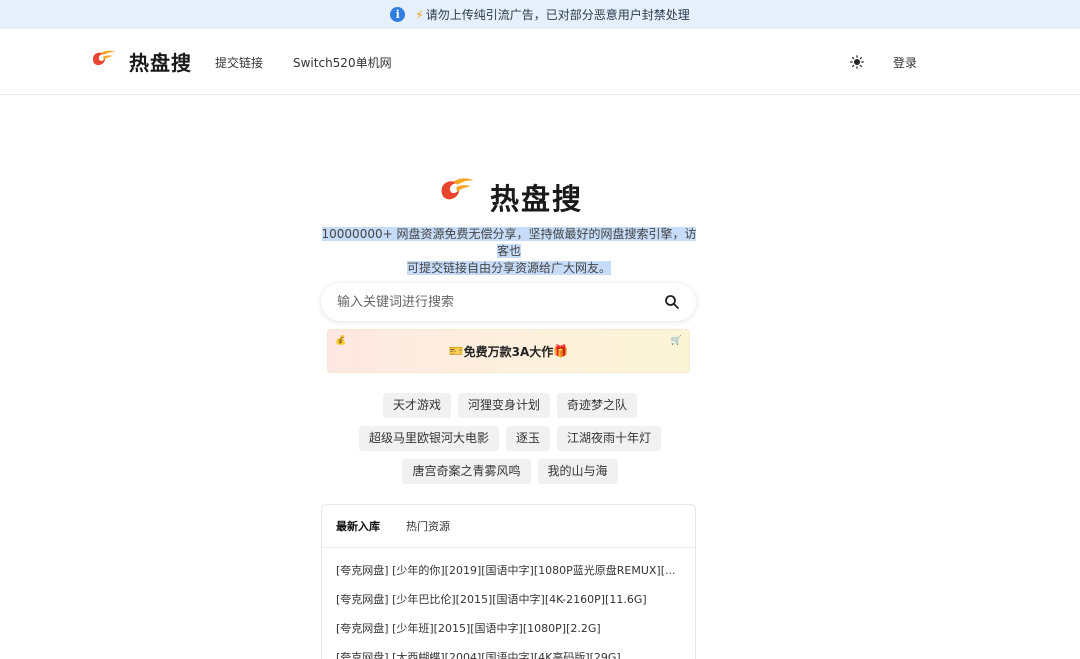  Describe the element at coordinates (509, 242) in the screenshot. I see `tagline-line-1: 10000000+ 网盘资源免费无偿分享，坚持做最好的网盘搜索引擎，访客也` at that location.